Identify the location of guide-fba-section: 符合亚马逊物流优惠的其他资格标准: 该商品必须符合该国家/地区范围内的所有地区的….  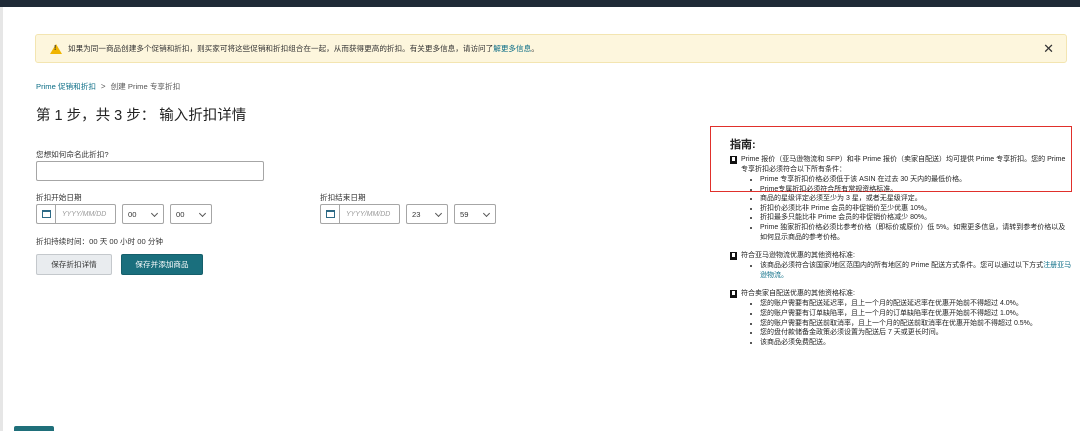
(901, 265).